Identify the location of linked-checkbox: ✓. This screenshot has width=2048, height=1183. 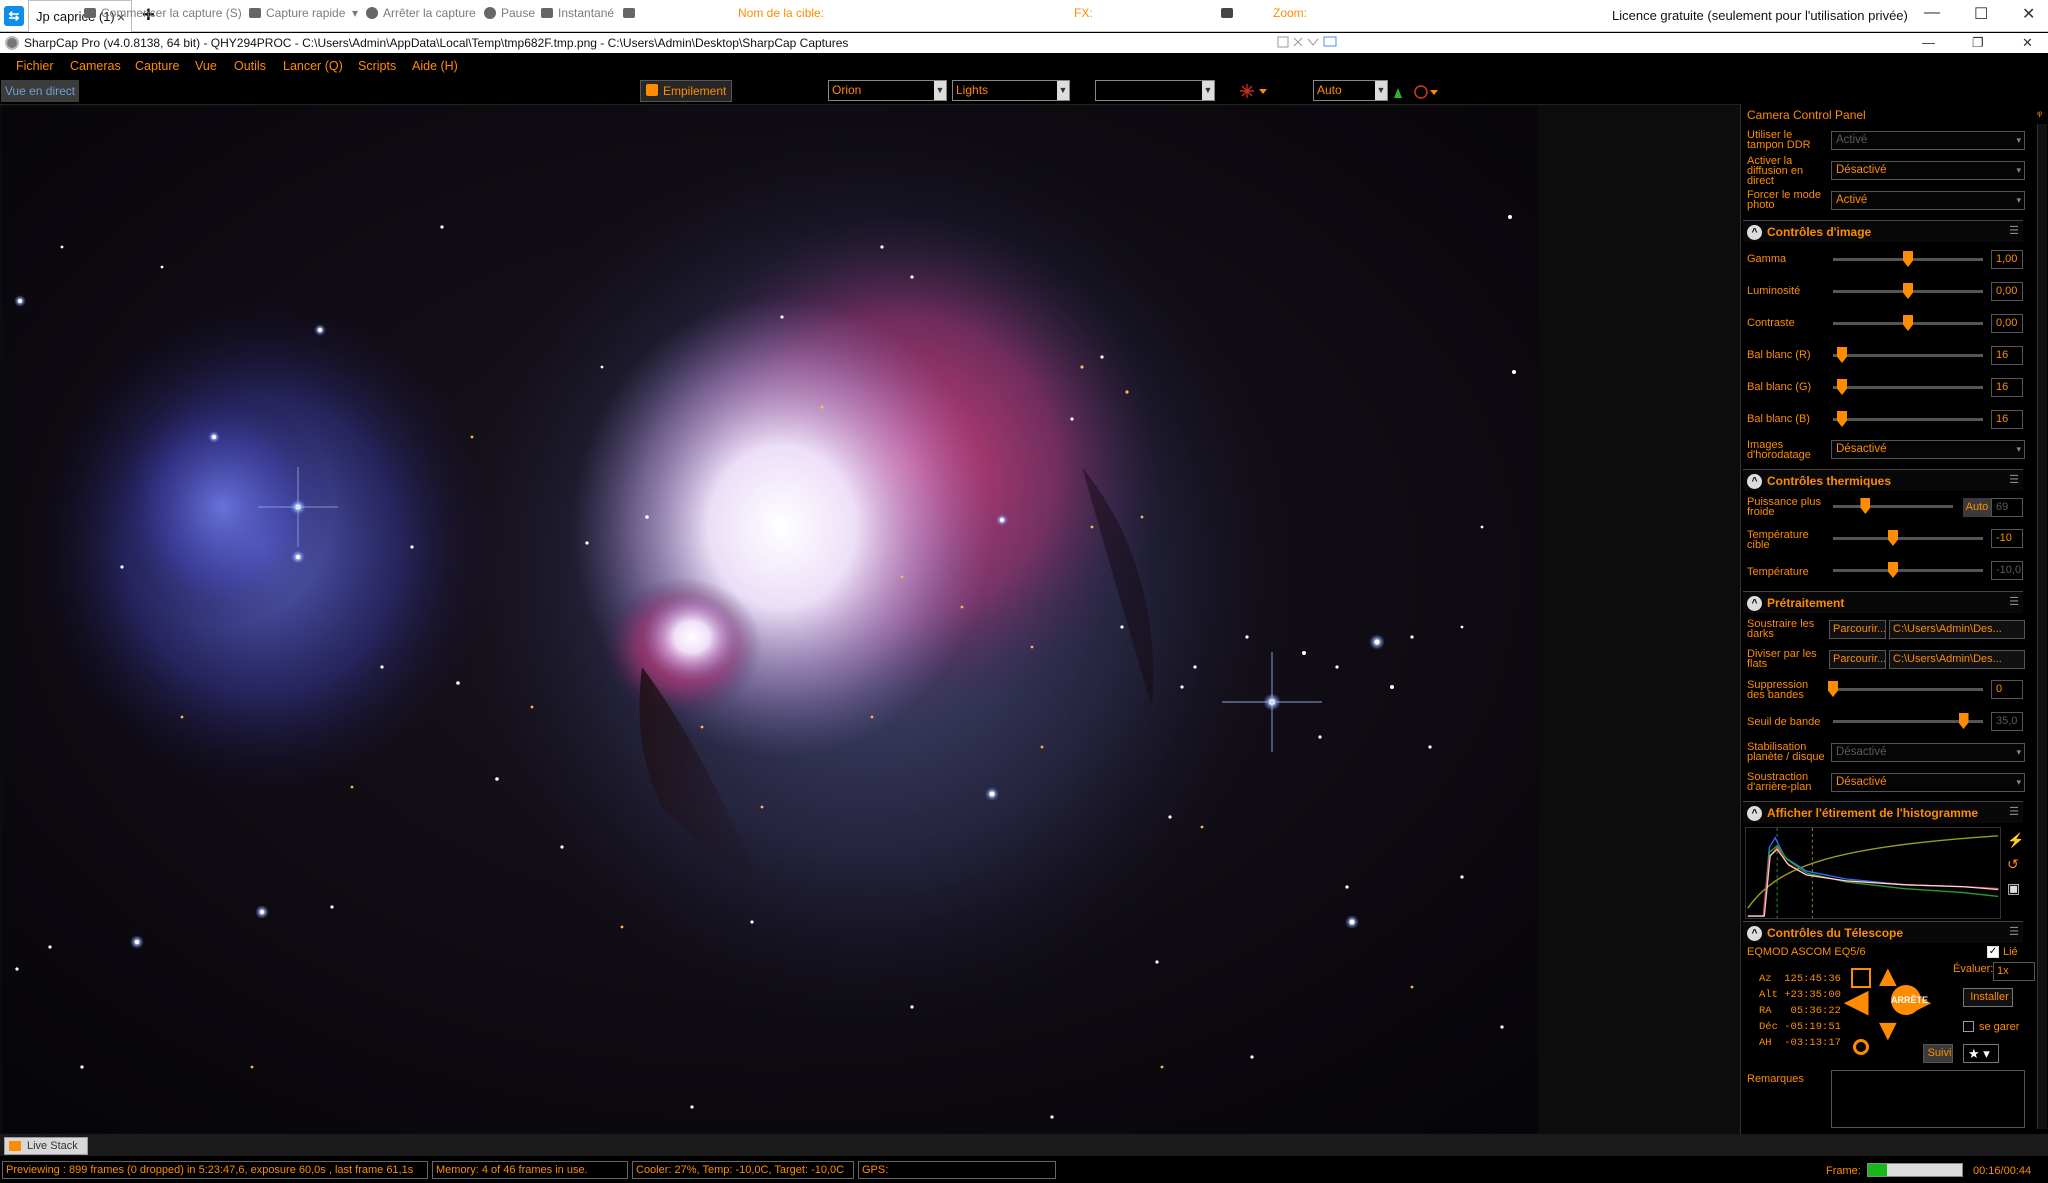
(1993, 952).